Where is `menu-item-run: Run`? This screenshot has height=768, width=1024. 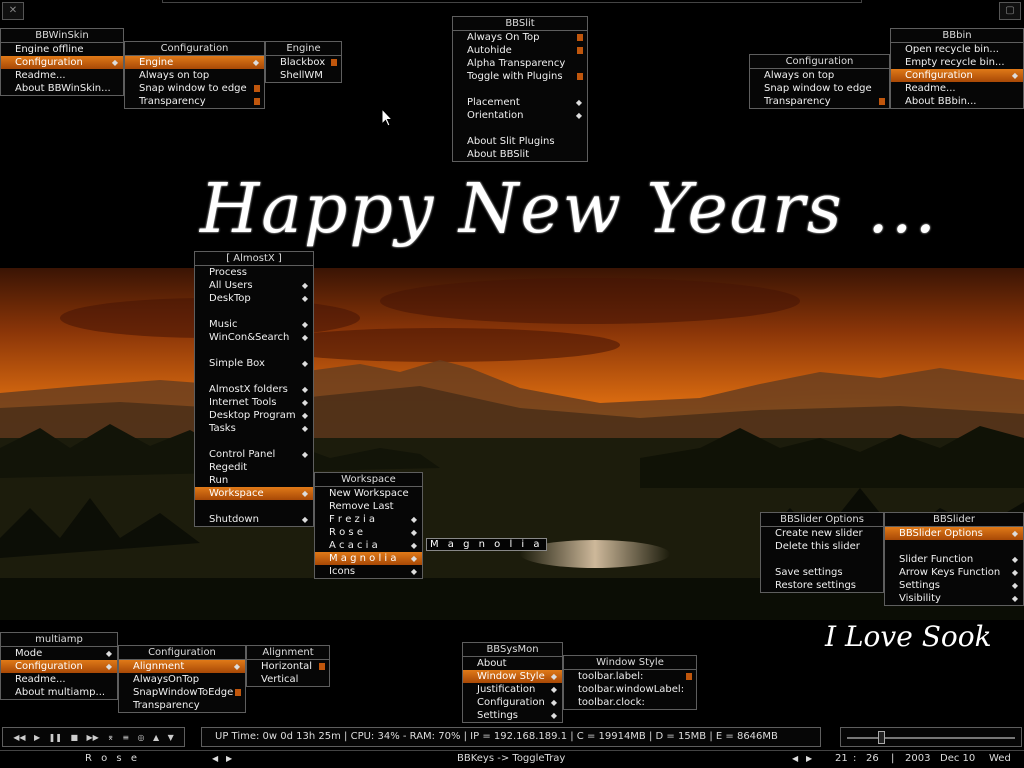 menu-item-run: Run is located at coordinates (254, 480).